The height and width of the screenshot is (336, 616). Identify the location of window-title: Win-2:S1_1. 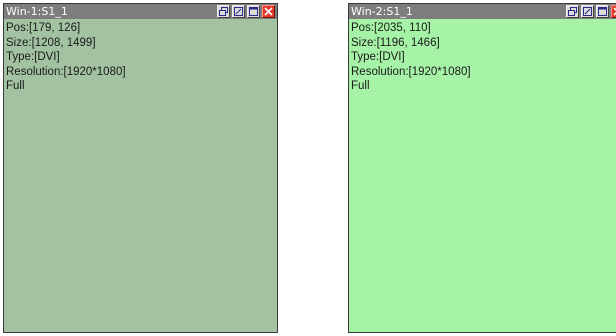
(382, 11).